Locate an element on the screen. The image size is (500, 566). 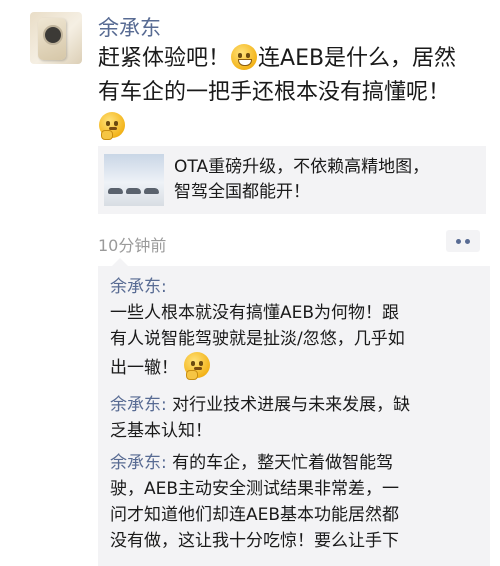
more-dots-icon is located at coordinates (463, 241).